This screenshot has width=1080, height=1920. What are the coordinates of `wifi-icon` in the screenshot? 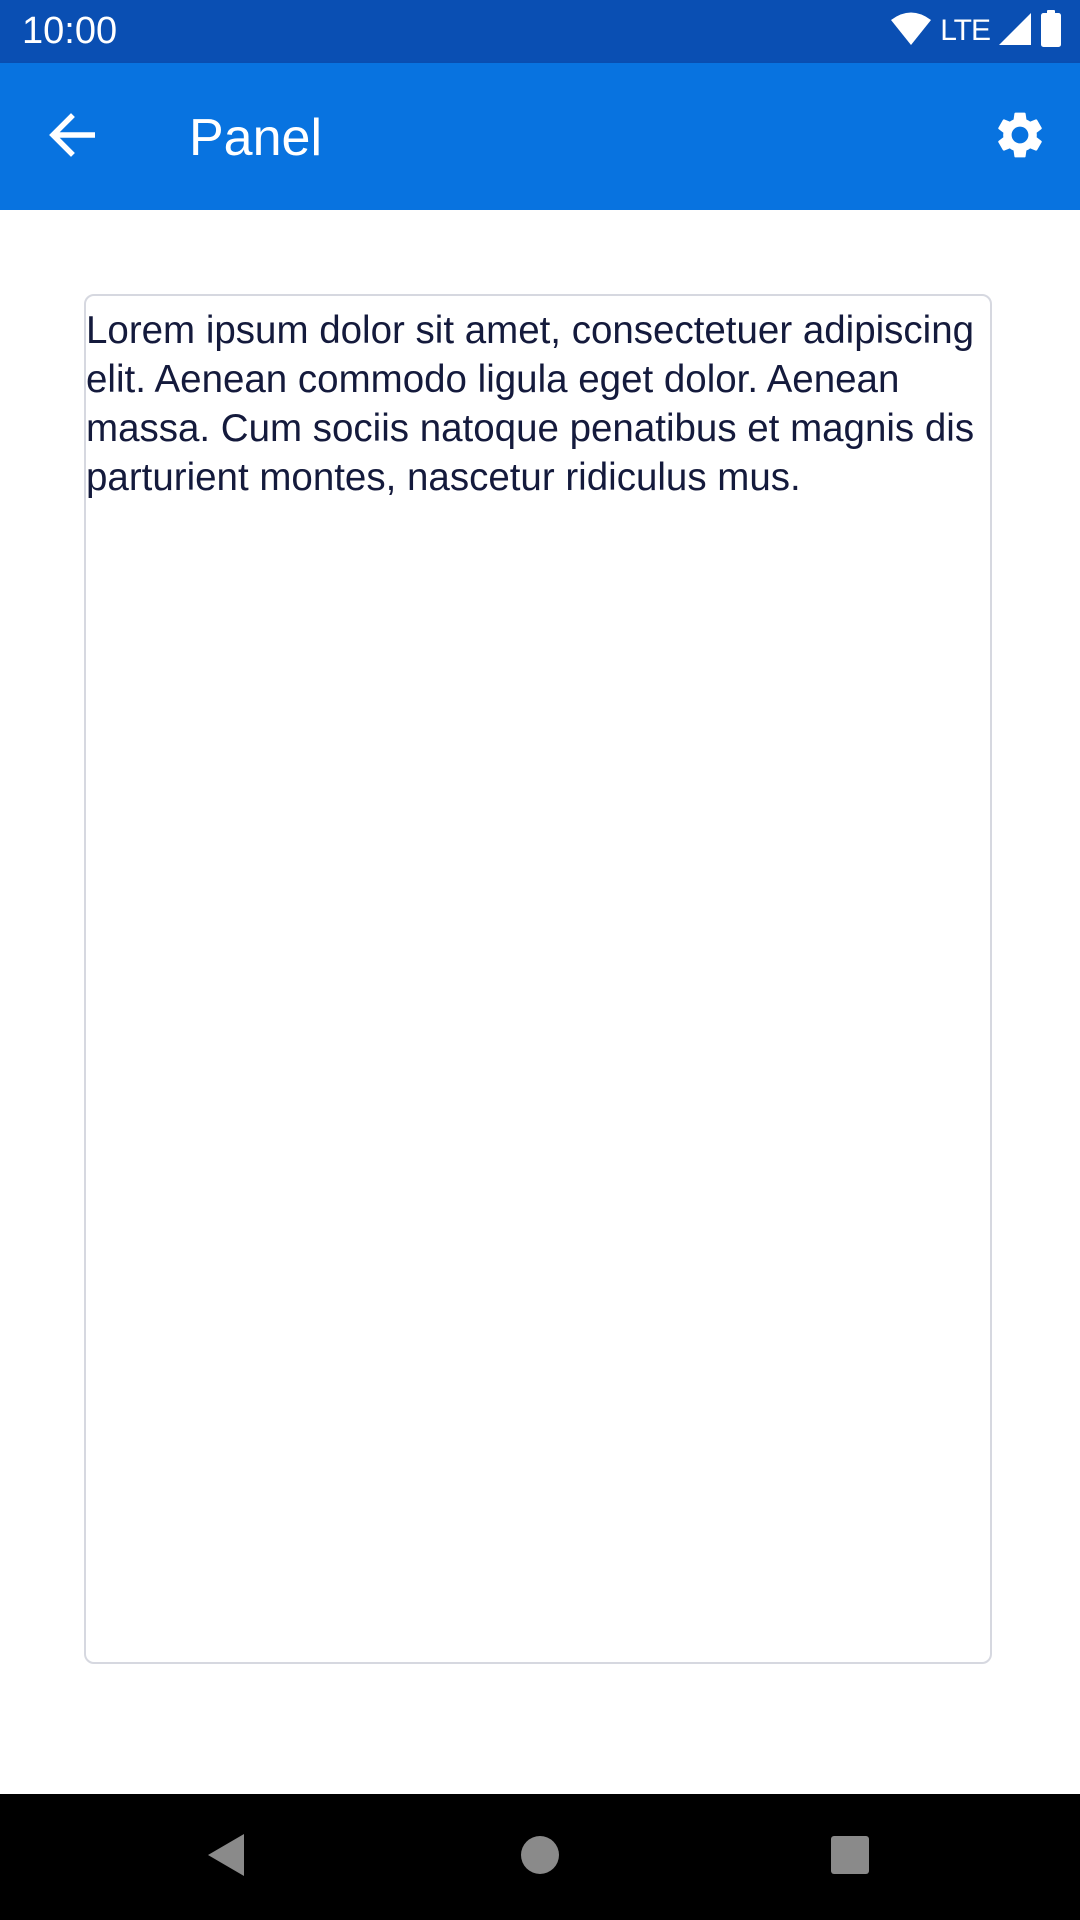 It's located at (911, 31).